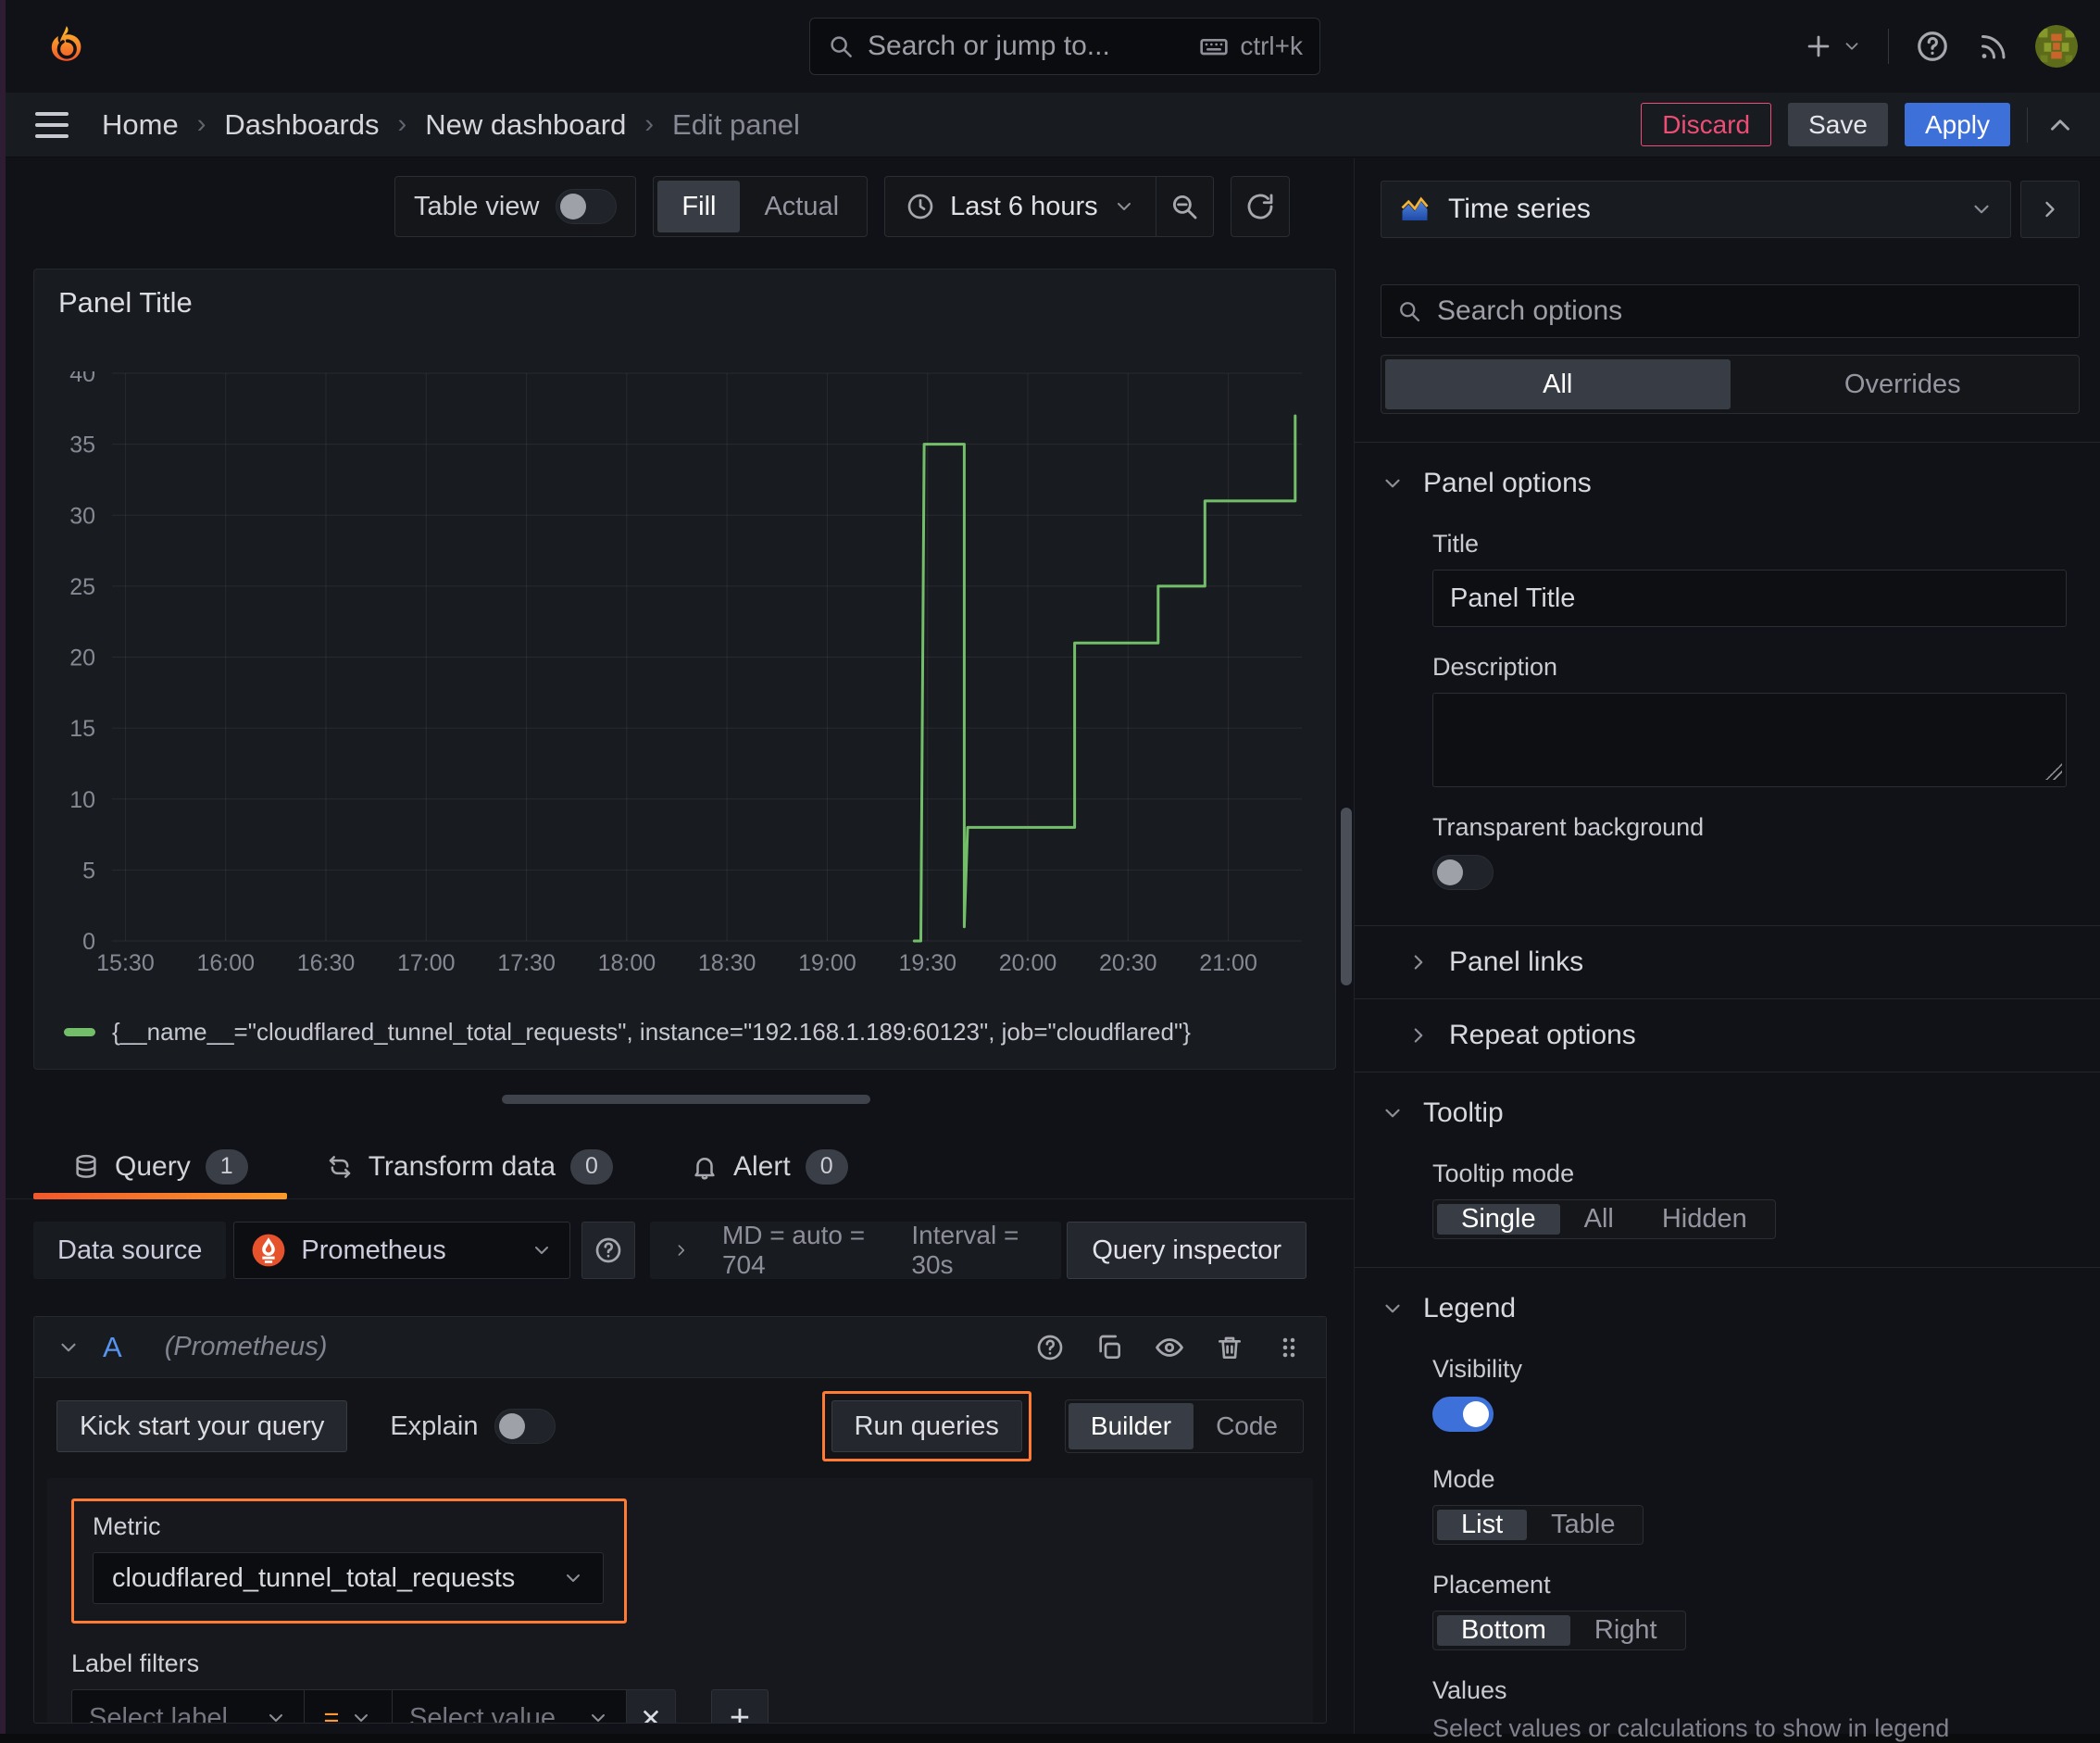 The height and width of the screenshot is (1743, 2100). What do you see at coordinates (1583, 1525) in the screenshot?
I see `option-table: Table` at bounding box center [1583, 1525].